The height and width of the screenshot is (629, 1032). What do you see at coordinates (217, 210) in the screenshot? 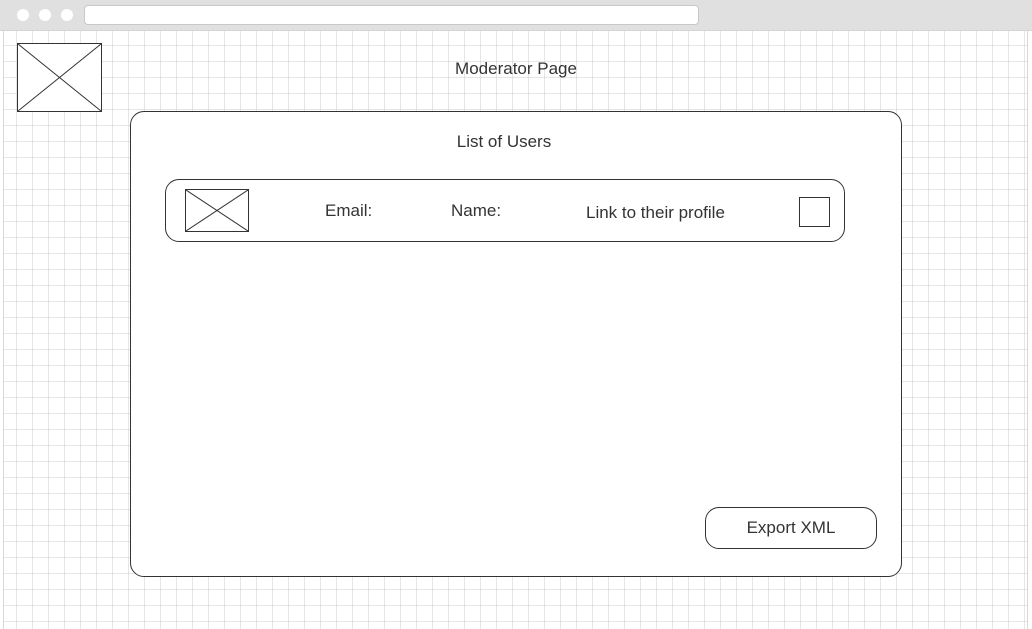
I see `user-avatar-placeholder-icon` at bounding box center [217, 210].